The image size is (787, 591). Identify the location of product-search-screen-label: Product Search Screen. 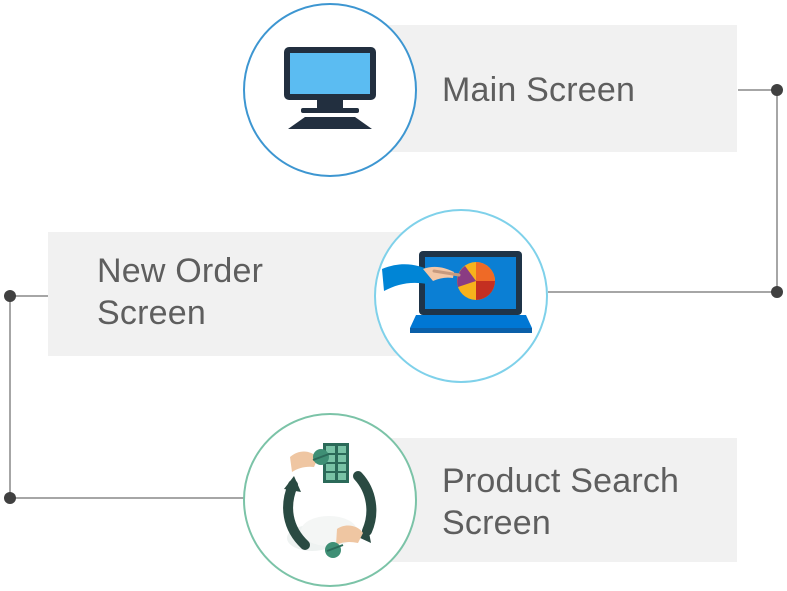
(561, 502).